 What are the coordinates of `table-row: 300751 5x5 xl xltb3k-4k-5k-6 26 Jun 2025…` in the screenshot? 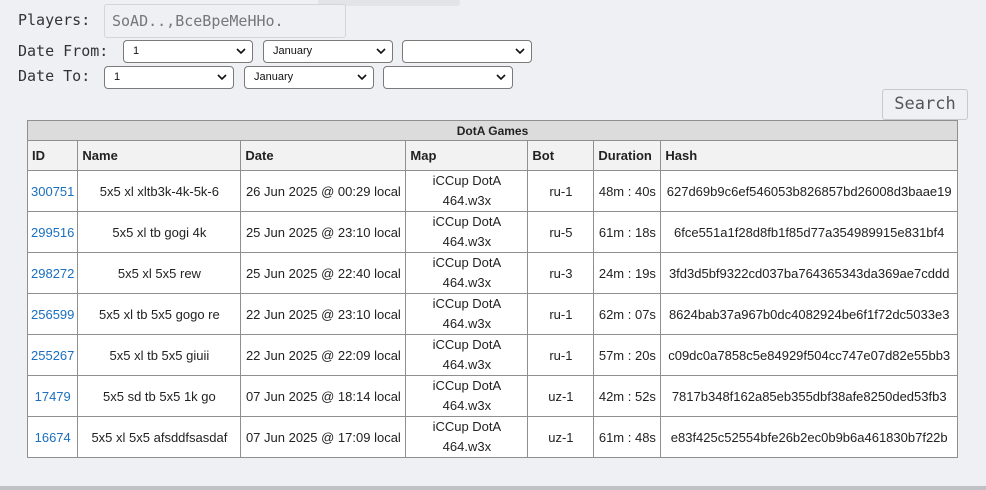 It's located at (492, 191).